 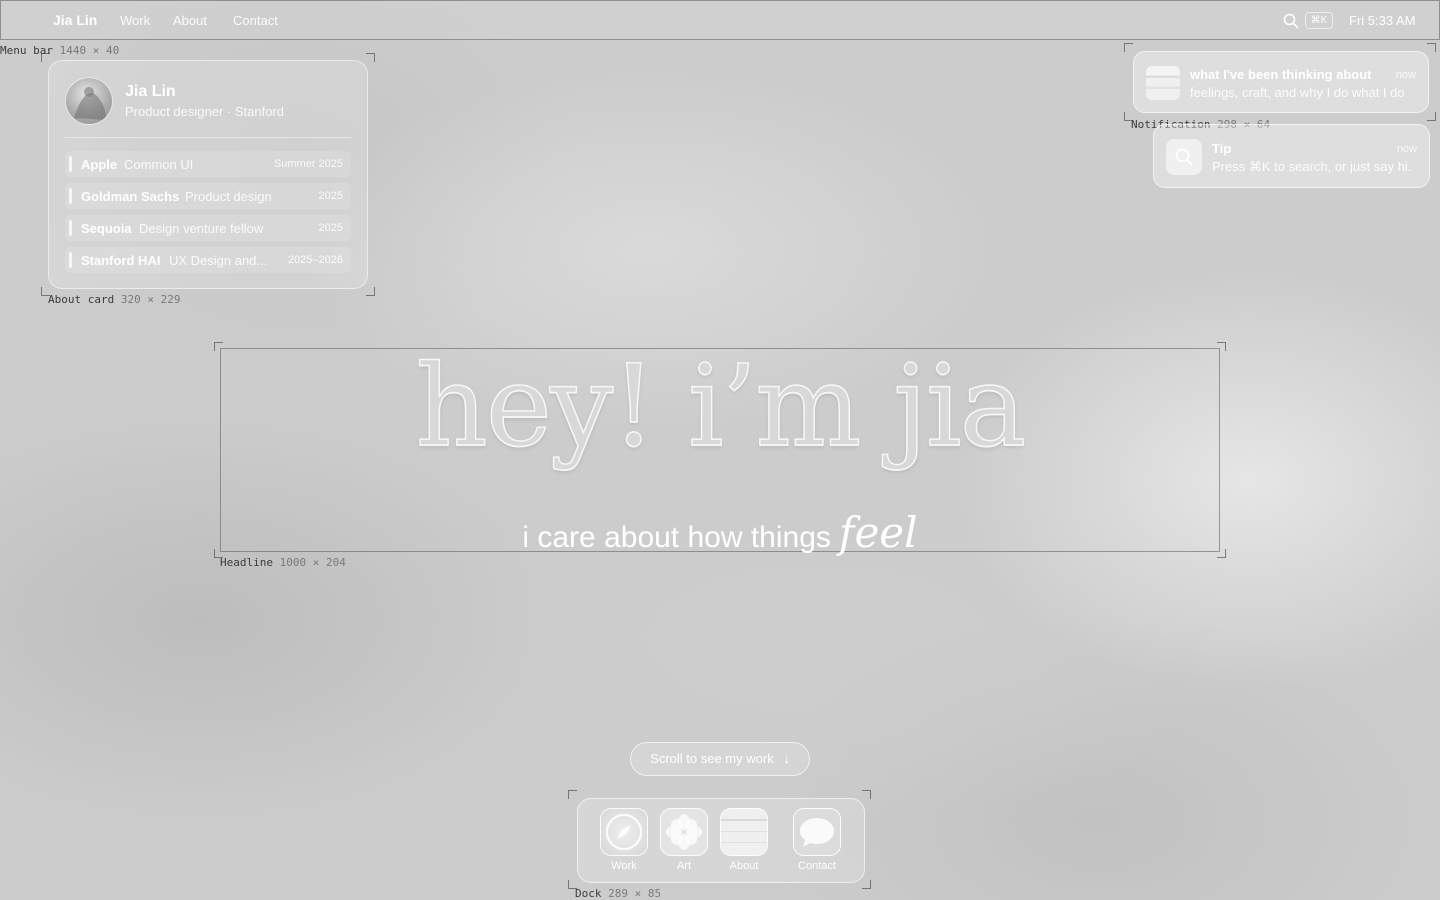 I want to click on headline-annotation: Headline 1000 × 204, so click(x=283, y=562).